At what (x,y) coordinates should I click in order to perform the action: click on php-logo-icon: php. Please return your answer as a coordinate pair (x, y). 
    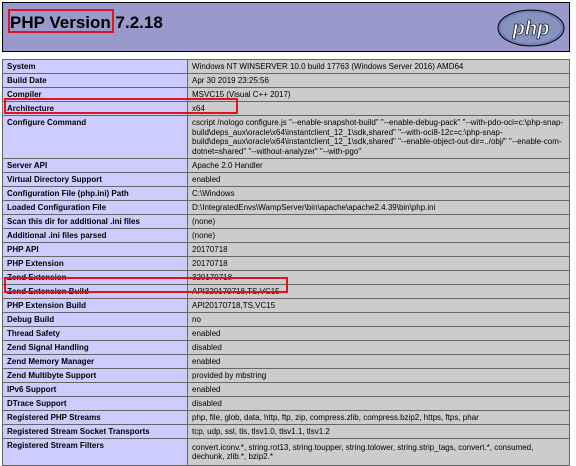
    Looking at the image, I should click on (531, 28).